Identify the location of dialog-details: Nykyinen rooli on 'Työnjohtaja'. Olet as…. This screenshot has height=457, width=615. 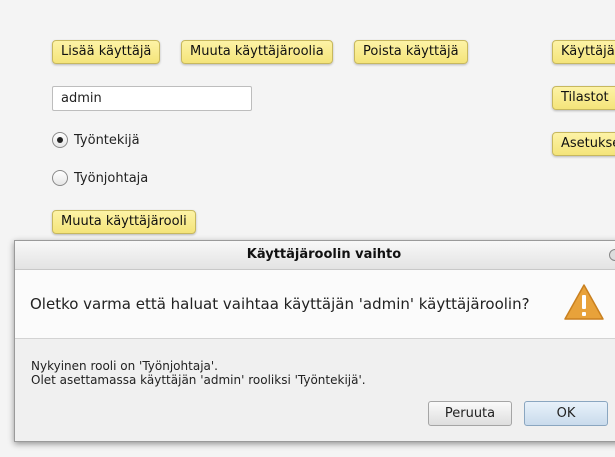
(198, 373).